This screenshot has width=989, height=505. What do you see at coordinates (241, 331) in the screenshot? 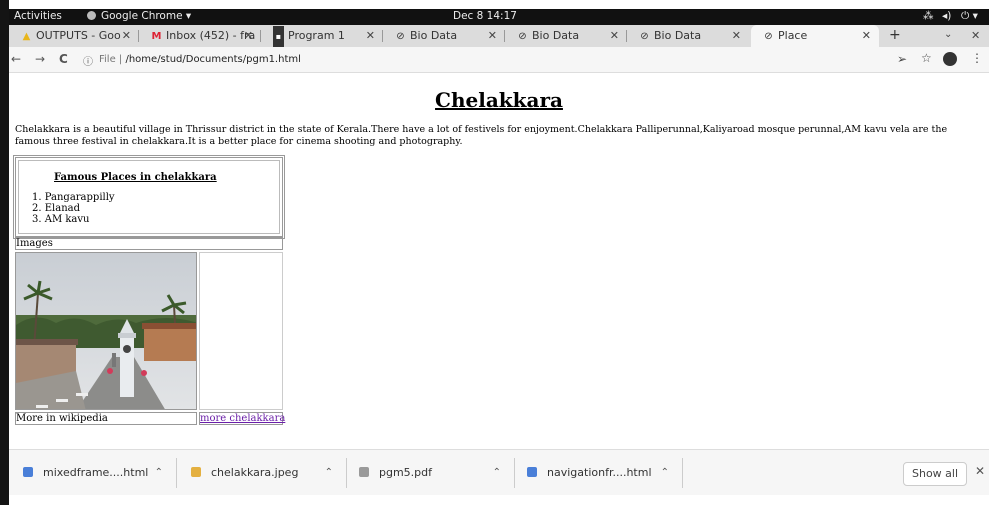
I see `empty-cell` at bounding box center [241, 331].